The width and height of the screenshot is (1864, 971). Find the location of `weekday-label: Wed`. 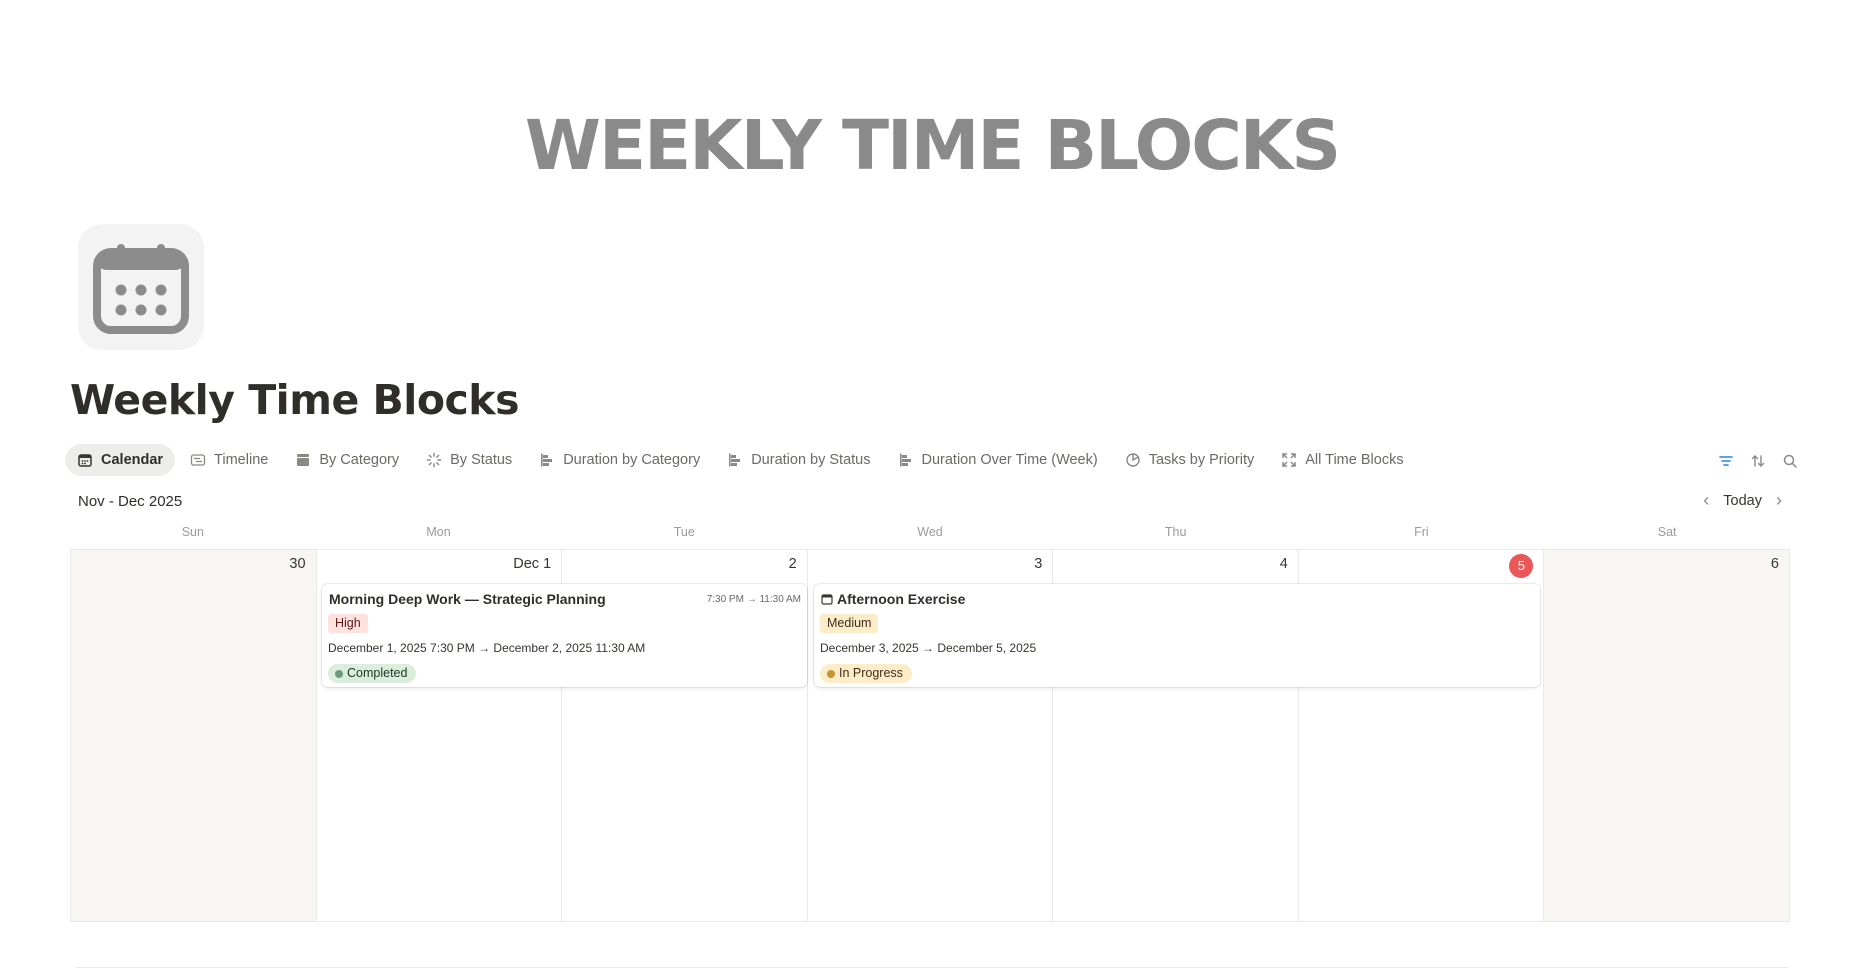

weekday-label: Wed is located at coordinates (930, 532).